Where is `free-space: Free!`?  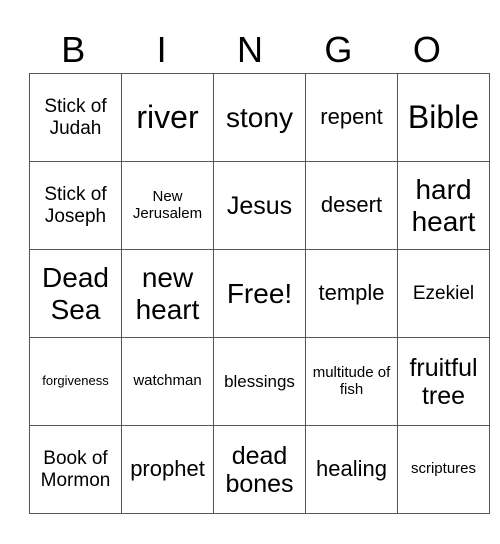 free-space: Free! is located at coordinates (259, 293).